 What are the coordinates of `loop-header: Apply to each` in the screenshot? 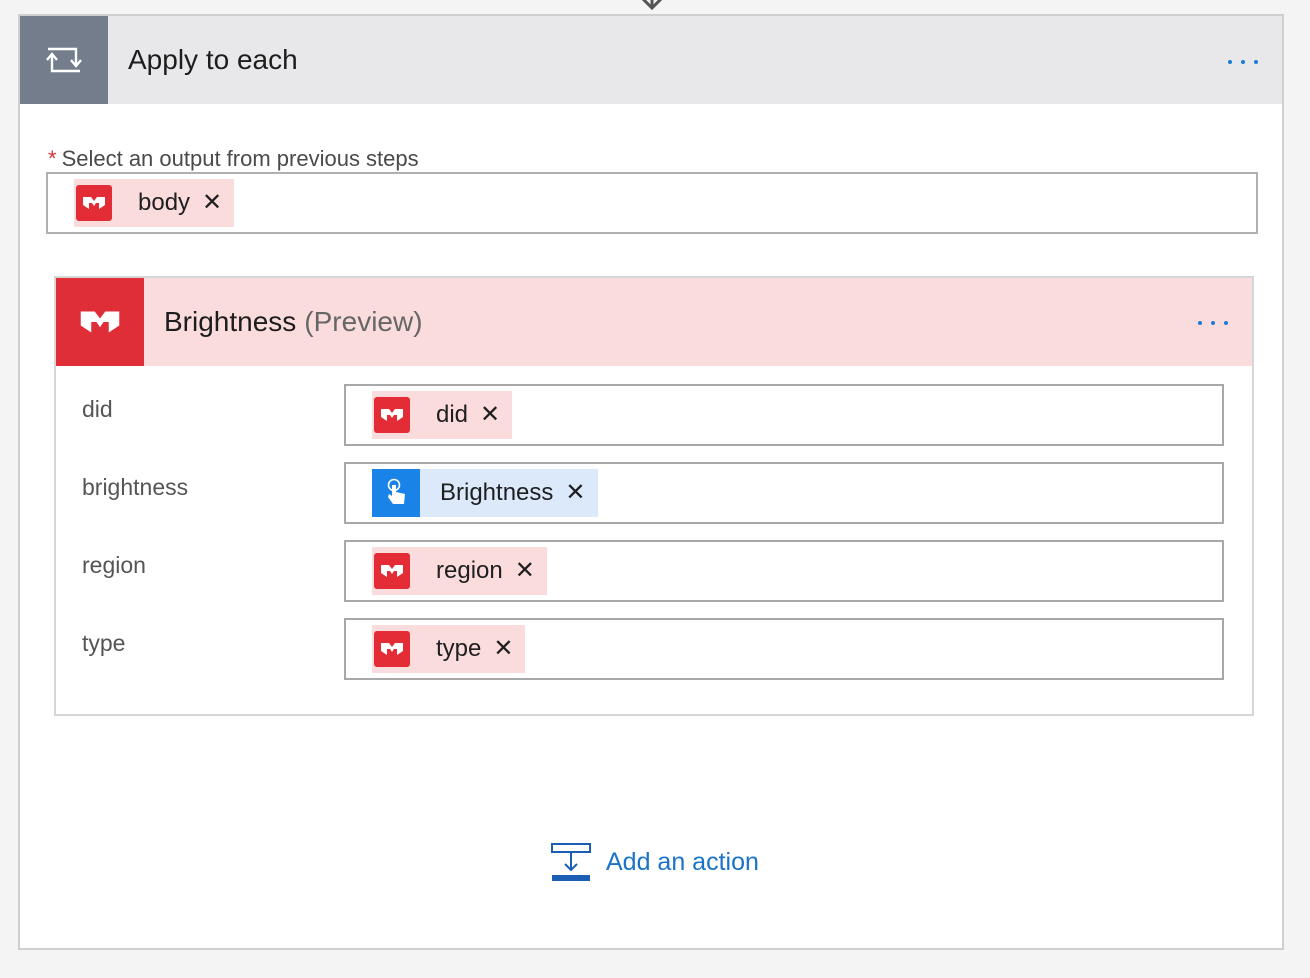 It's located at (651, 60).